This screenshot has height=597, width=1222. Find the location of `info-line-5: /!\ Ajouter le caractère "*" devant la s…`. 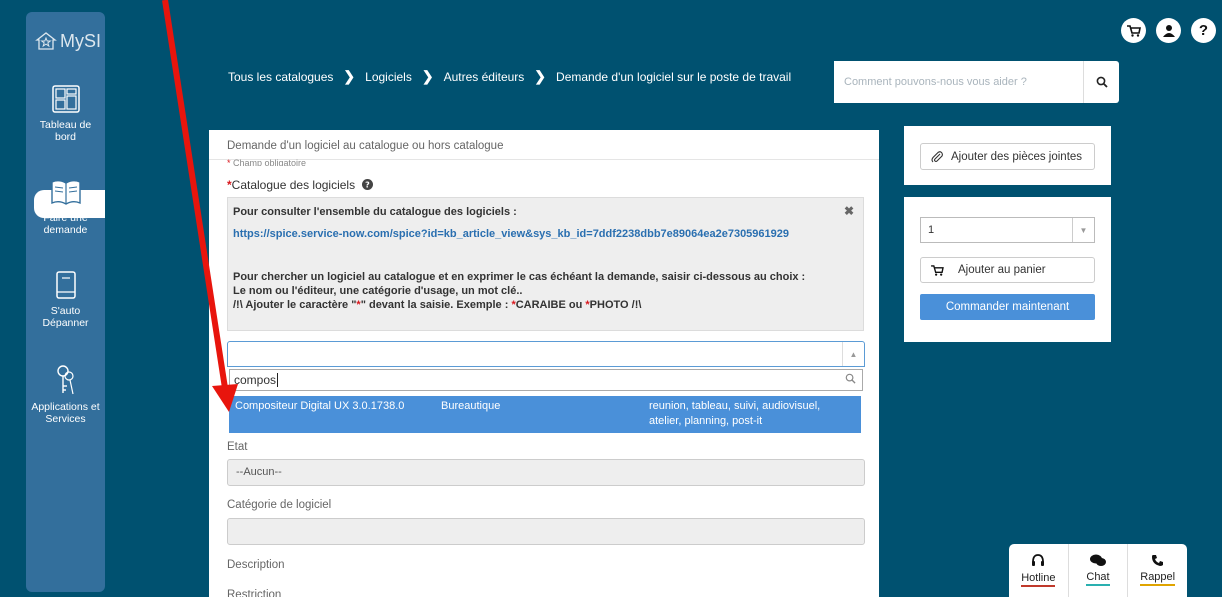

info-line-5: /!\ Ajouter le caractère "*" devant la s… is located at coordinates (545, 305).